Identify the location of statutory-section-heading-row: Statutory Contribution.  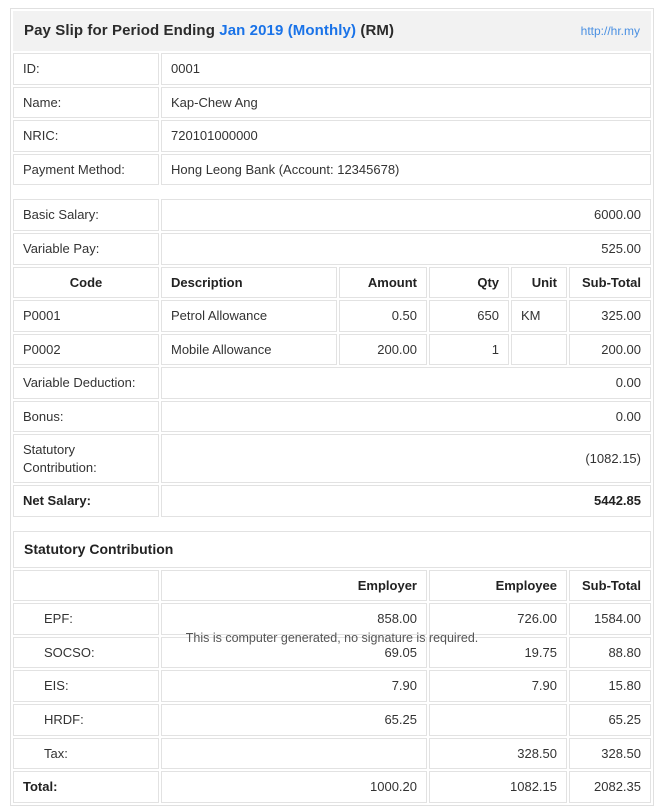
(332, 549).